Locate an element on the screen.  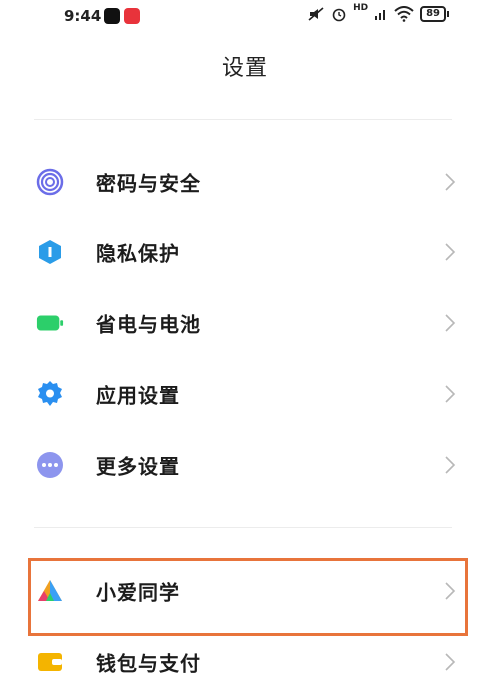
fingerprint-icon is located at coordinates (50, 182).